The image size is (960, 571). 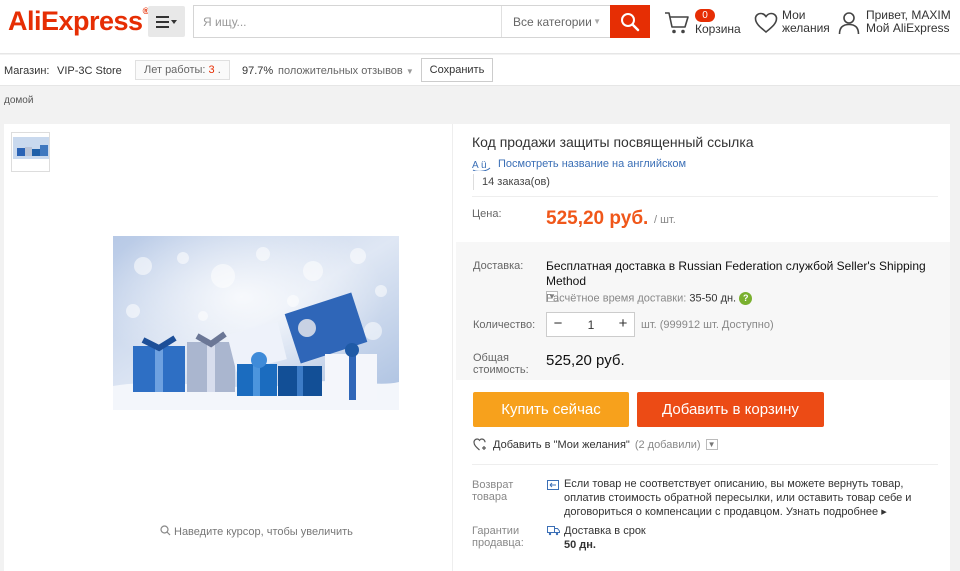 I want to click on category-select: Все категории ▼, so click(x=555, y=21).